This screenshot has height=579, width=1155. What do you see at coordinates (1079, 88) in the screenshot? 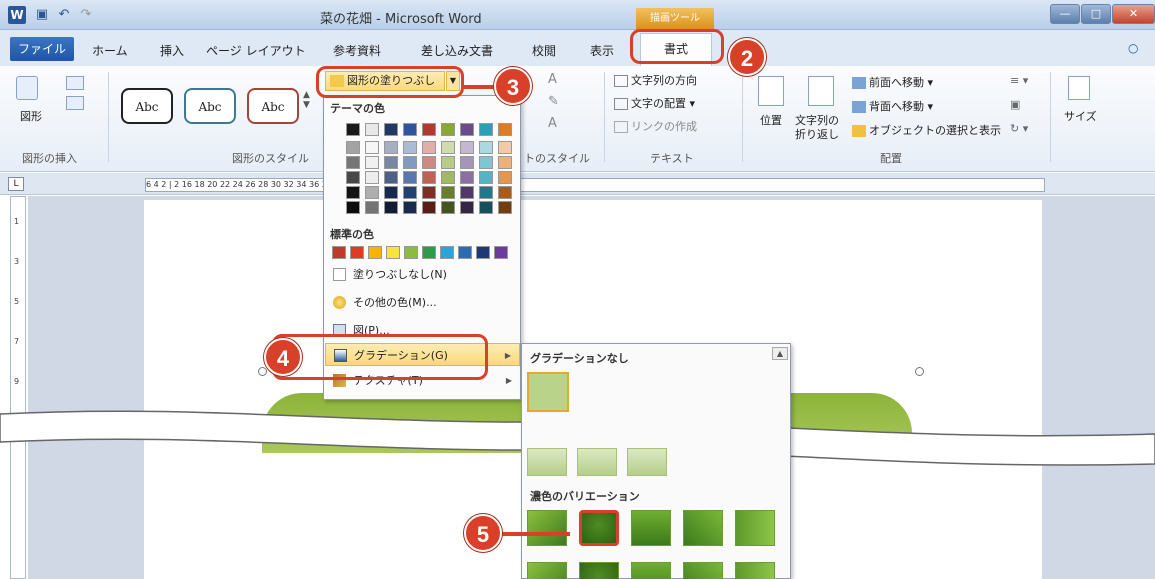
I see `size-icon` at bounding box center [1079, 88].